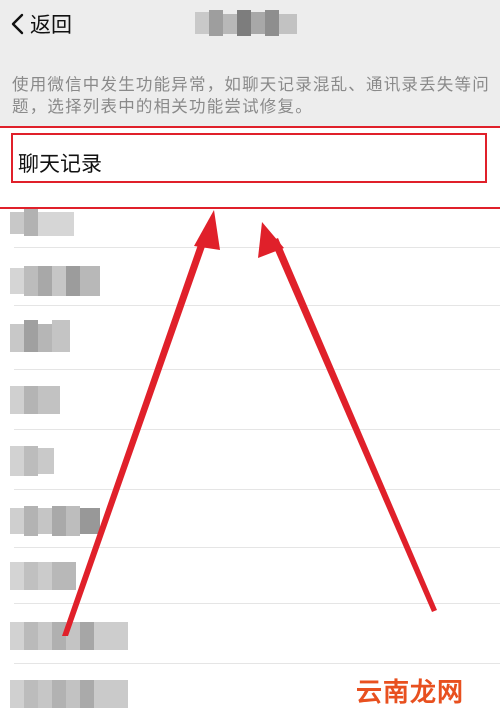 This screenshot has width=500, height=719. I want to click on back-button: 返回, so click(40, 24).